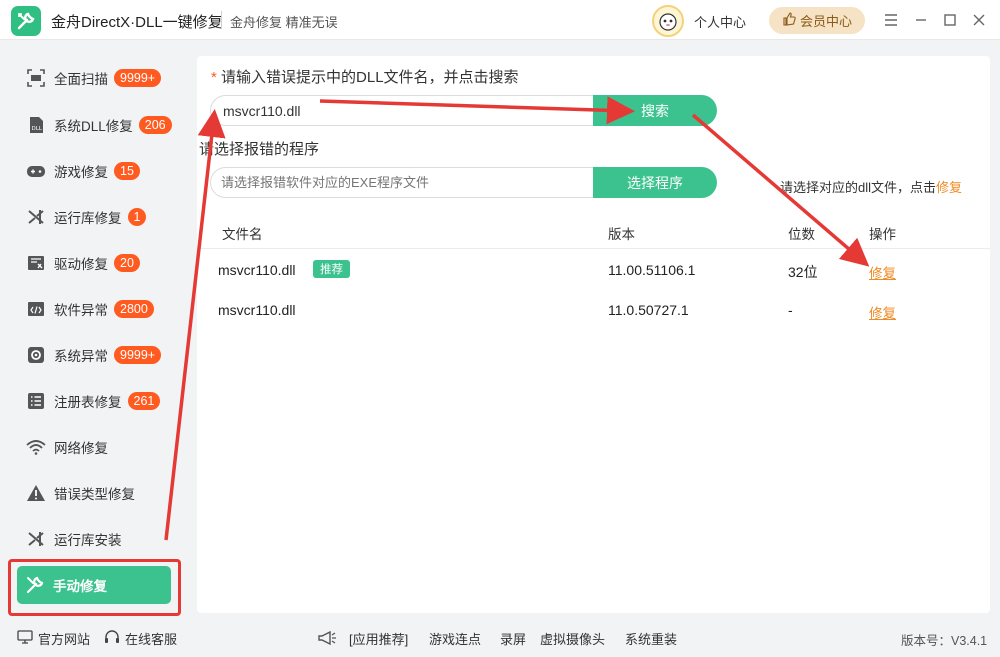  I want to click on sidebar-item-label: 游戏修复, so click(81, 172).